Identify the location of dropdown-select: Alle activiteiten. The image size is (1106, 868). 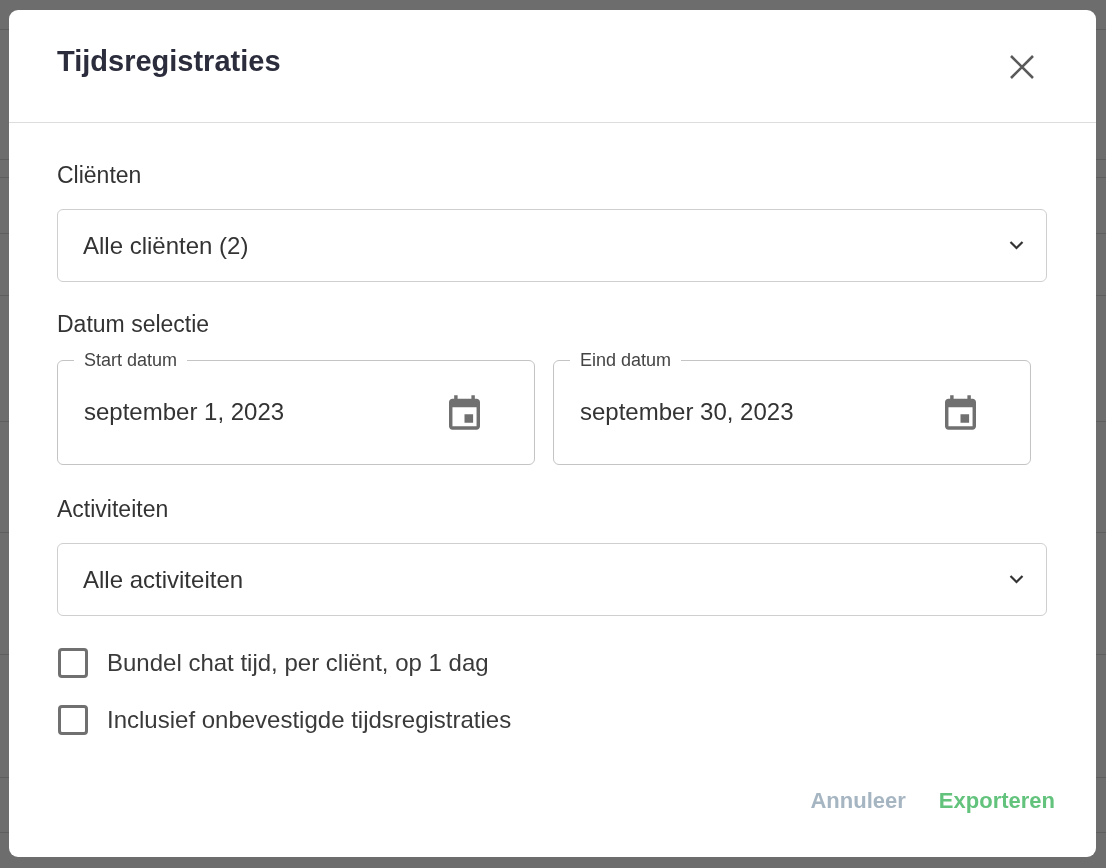
(552, 579).